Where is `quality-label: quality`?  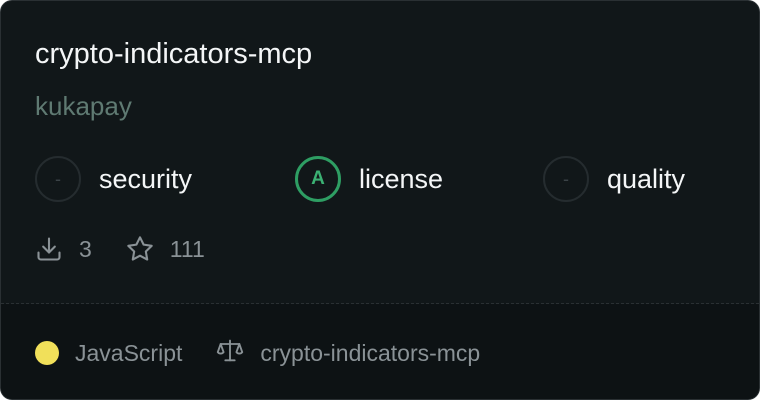 quality-label: quality is located at coordinates (646, 178).